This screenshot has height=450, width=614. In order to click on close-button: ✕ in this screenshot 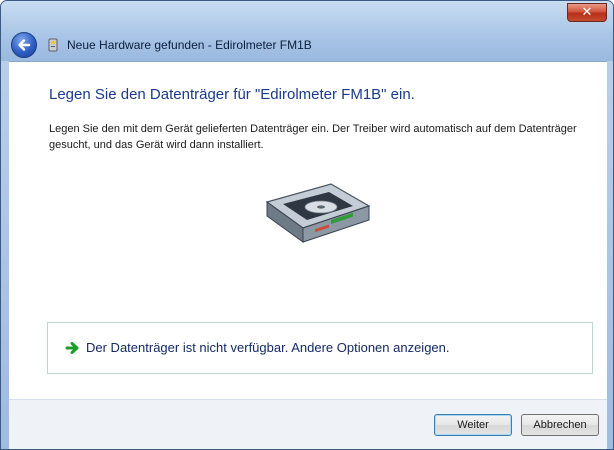, I will do `click(587, 12)`.